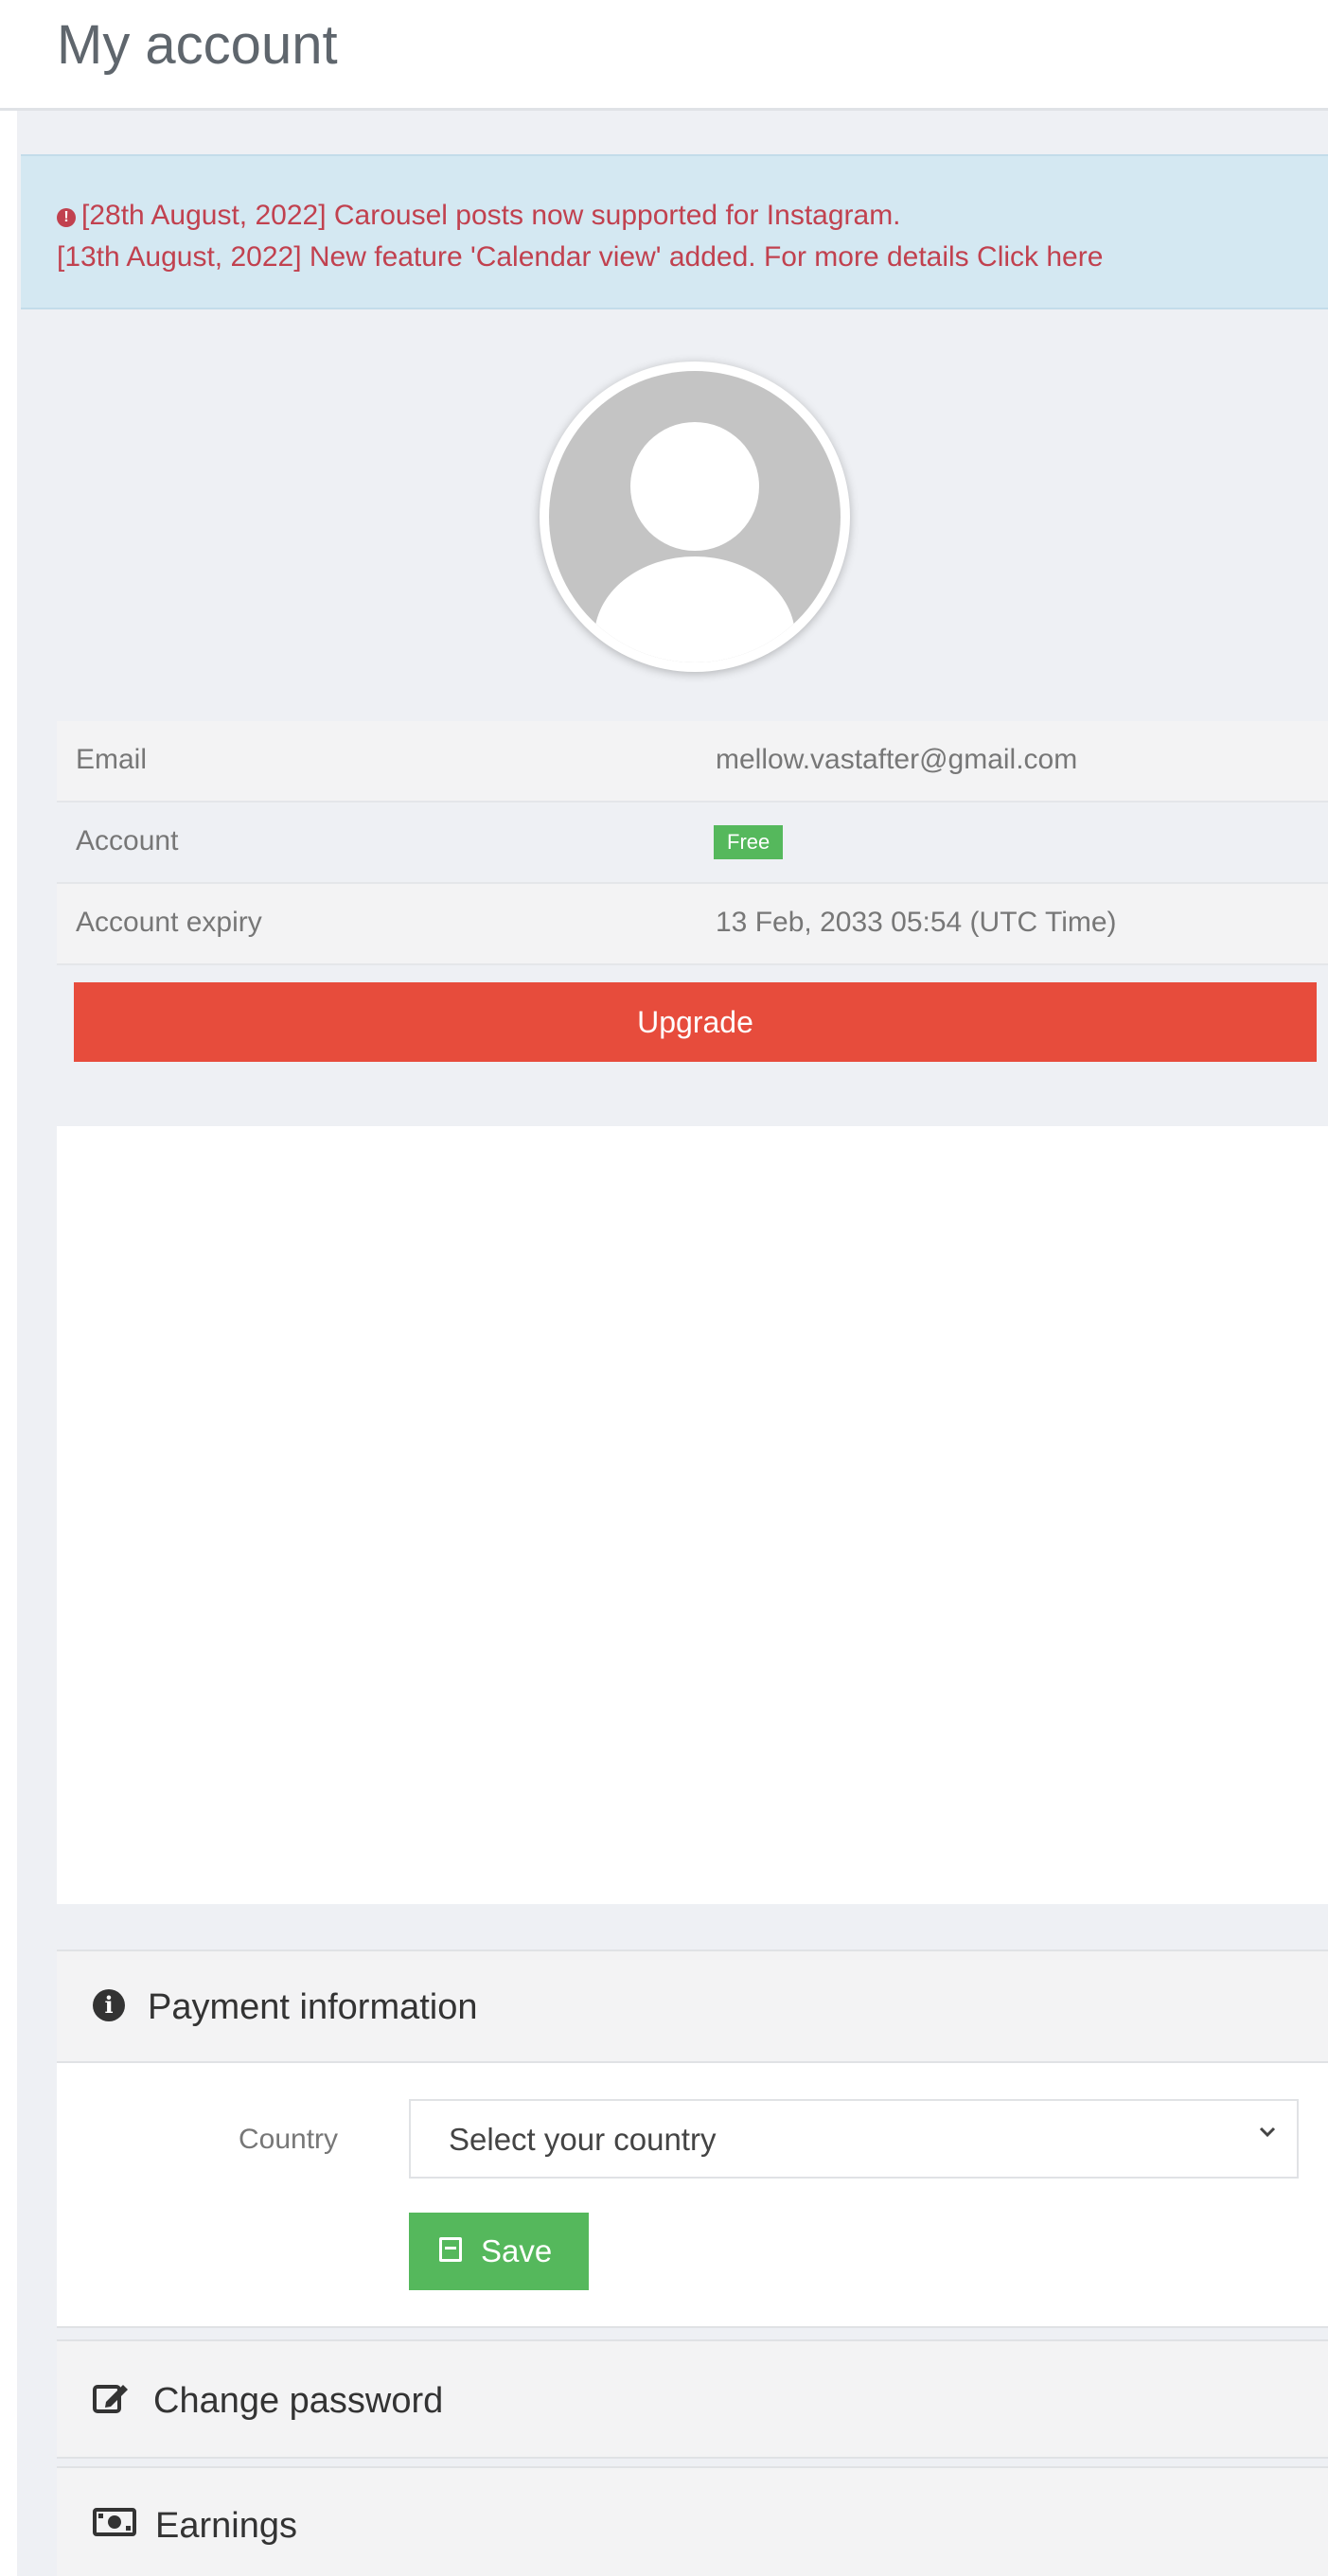 The width and height of the screenshot is (1328, 2576). Describe the element at coordinates (450, 2249) in the screenshot. I see `floppy-disk-icon` at that location.